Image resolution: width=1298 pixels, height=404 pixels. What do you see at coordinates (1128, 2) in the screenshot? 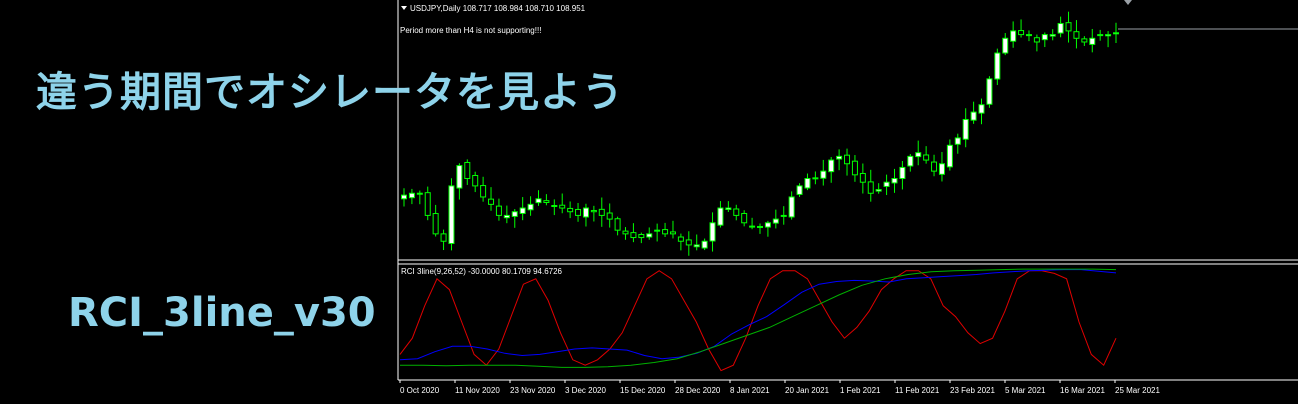
I see `chart-shift-marker-icon` at bounding box center [1128, 2].